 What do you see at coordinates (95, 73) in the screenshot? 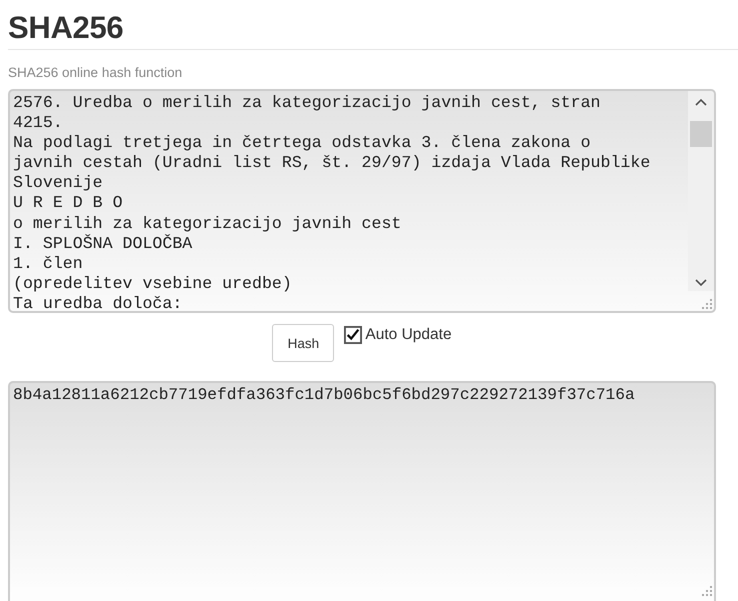
I see `page-subtitle: SHA256 online hash function` at bounding box center [95, 73].